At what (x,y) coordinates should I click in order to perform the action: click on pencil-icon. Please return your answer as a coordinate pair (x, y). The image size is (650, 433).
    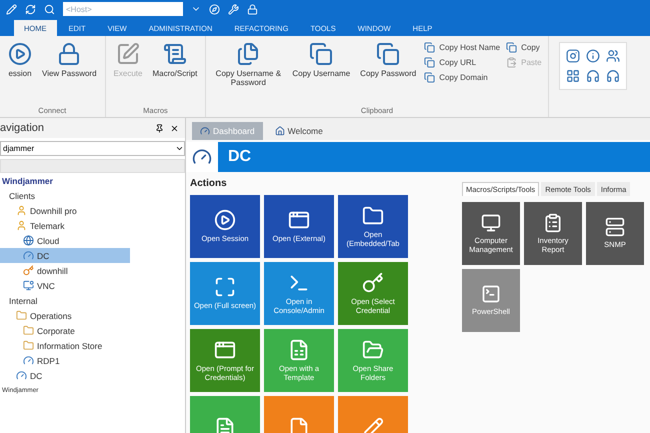
    Looking at the image, I should click on (11, 9).